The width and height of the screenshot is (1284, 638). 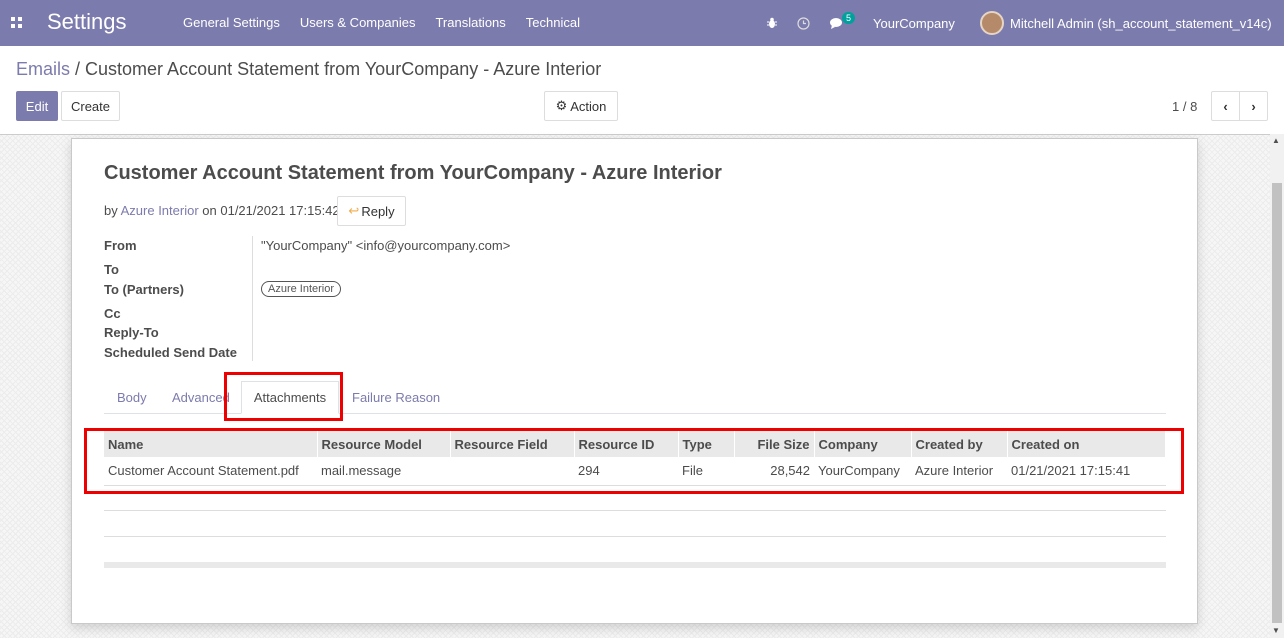 I want to click on table-footer, so click(x=635, y=565).